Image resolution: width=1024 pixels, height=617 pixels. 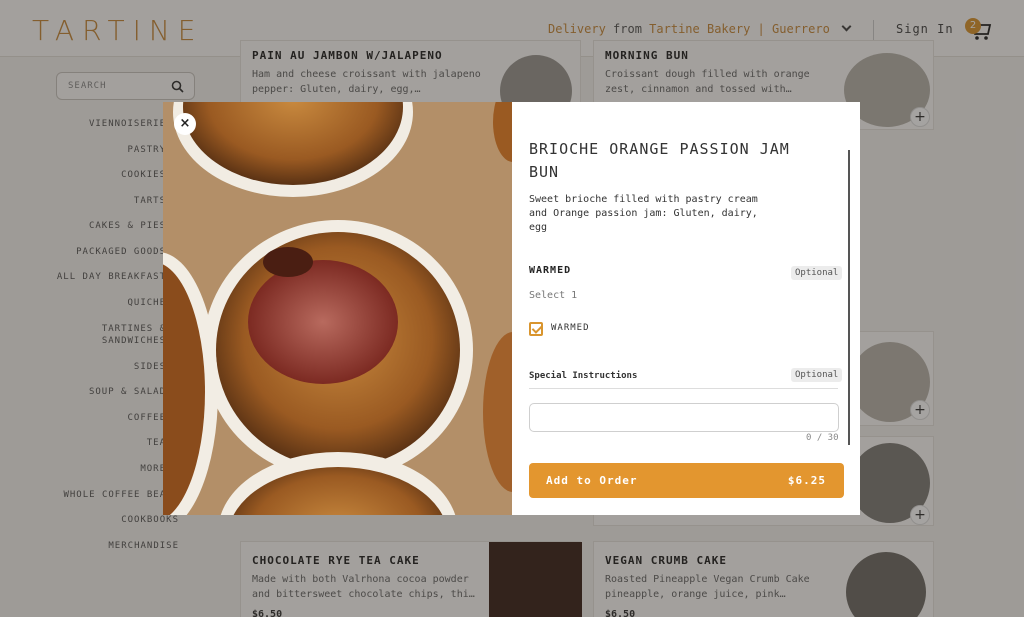 What do you see at coordinates (684, 417) in the screenshot?
I see `special-instructions-input` at bounding box center [684, 417].